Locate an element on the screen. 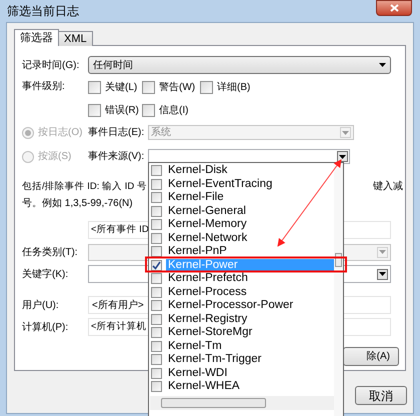  window-title: 筛选当前日志 is located at coordinates (43, 11).